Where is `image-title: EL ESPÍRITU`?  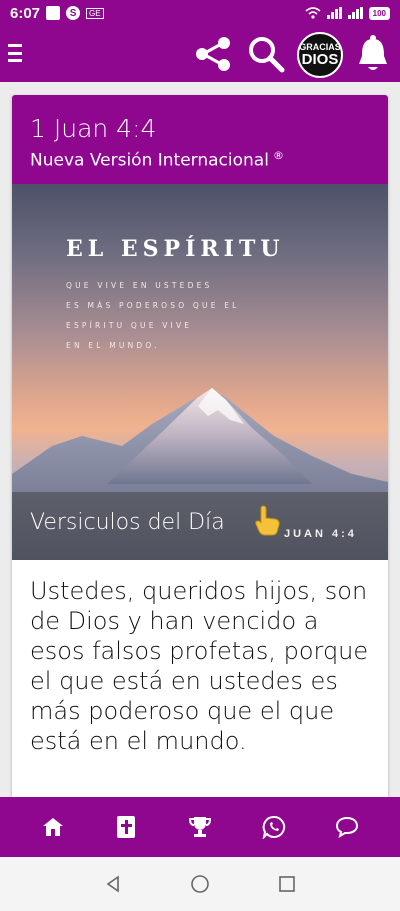
image-title: EL ESPÍRITU is located at coordinates (175, 249).